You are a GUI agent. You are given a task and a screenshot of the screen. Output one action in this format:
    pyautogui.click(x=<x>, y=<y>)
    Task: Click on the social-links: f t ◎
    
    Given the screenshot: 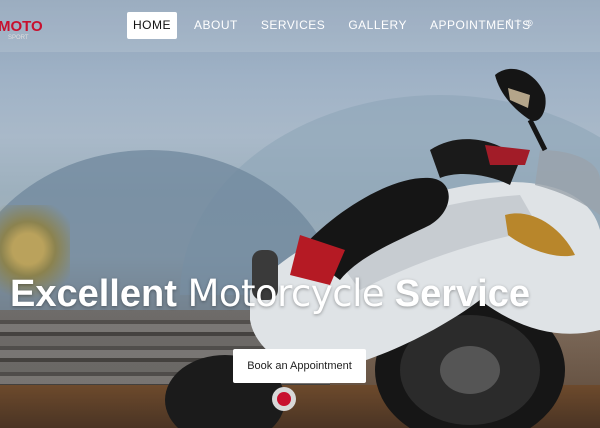 What is the action you would take?
    pyautogui.click(x=520, y=22)
    